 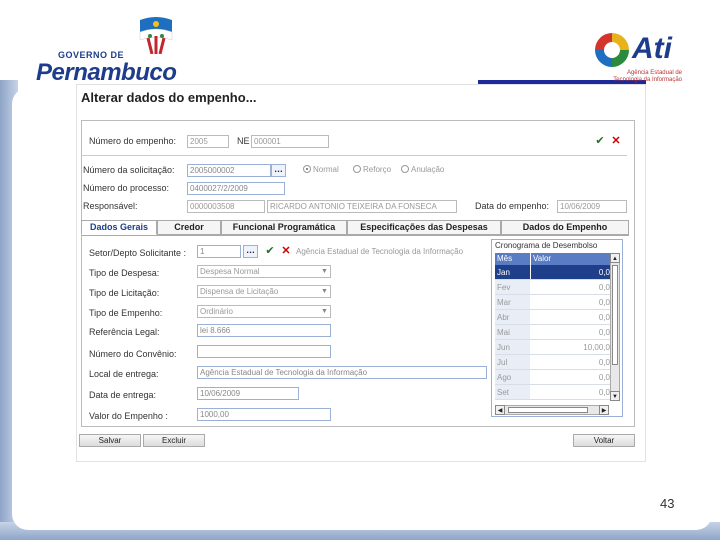 What do you see at coordinates (600, 141) in the screenshot?
I see `confirm-check-icon: ✔` at bounding box center [600, 141].